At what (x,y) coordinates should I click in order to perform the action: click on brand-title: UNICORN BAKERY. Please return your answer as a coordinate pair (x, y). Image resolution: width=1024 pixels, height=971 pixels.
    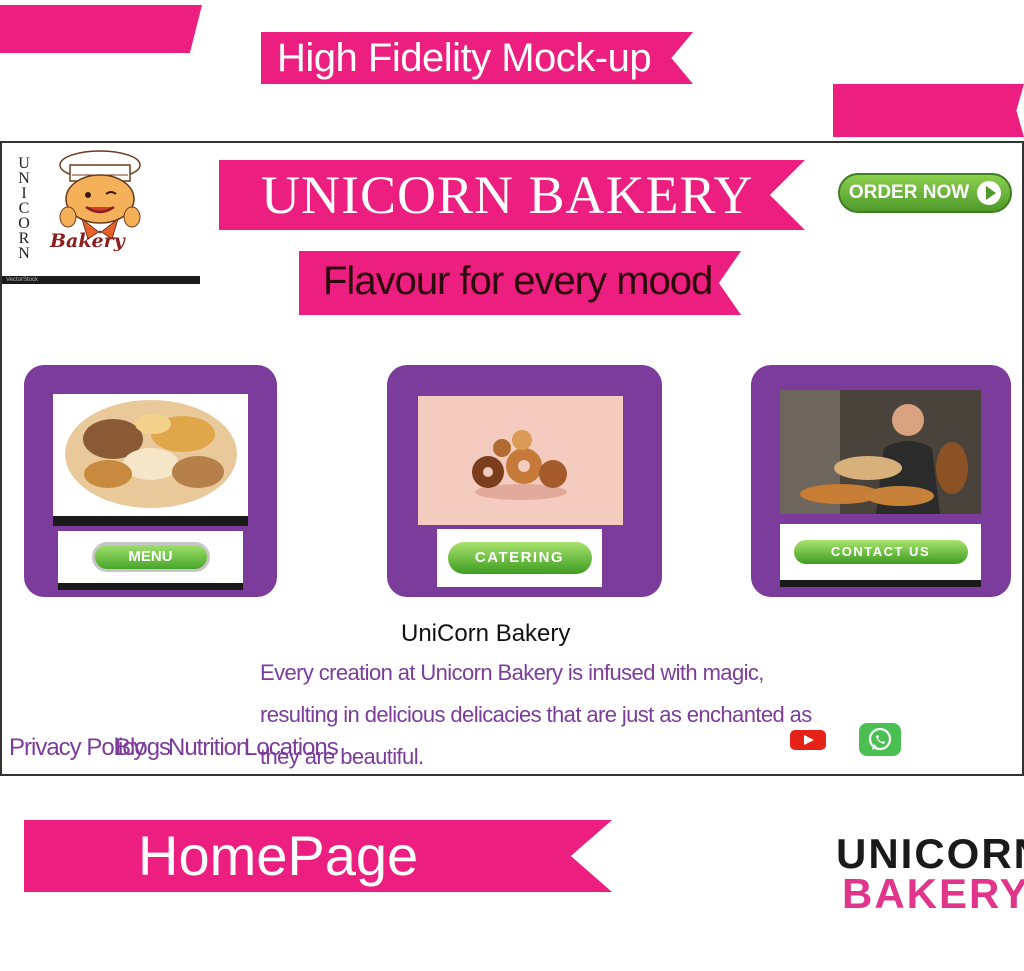
    Looking at the image, I should click on (512, 195).